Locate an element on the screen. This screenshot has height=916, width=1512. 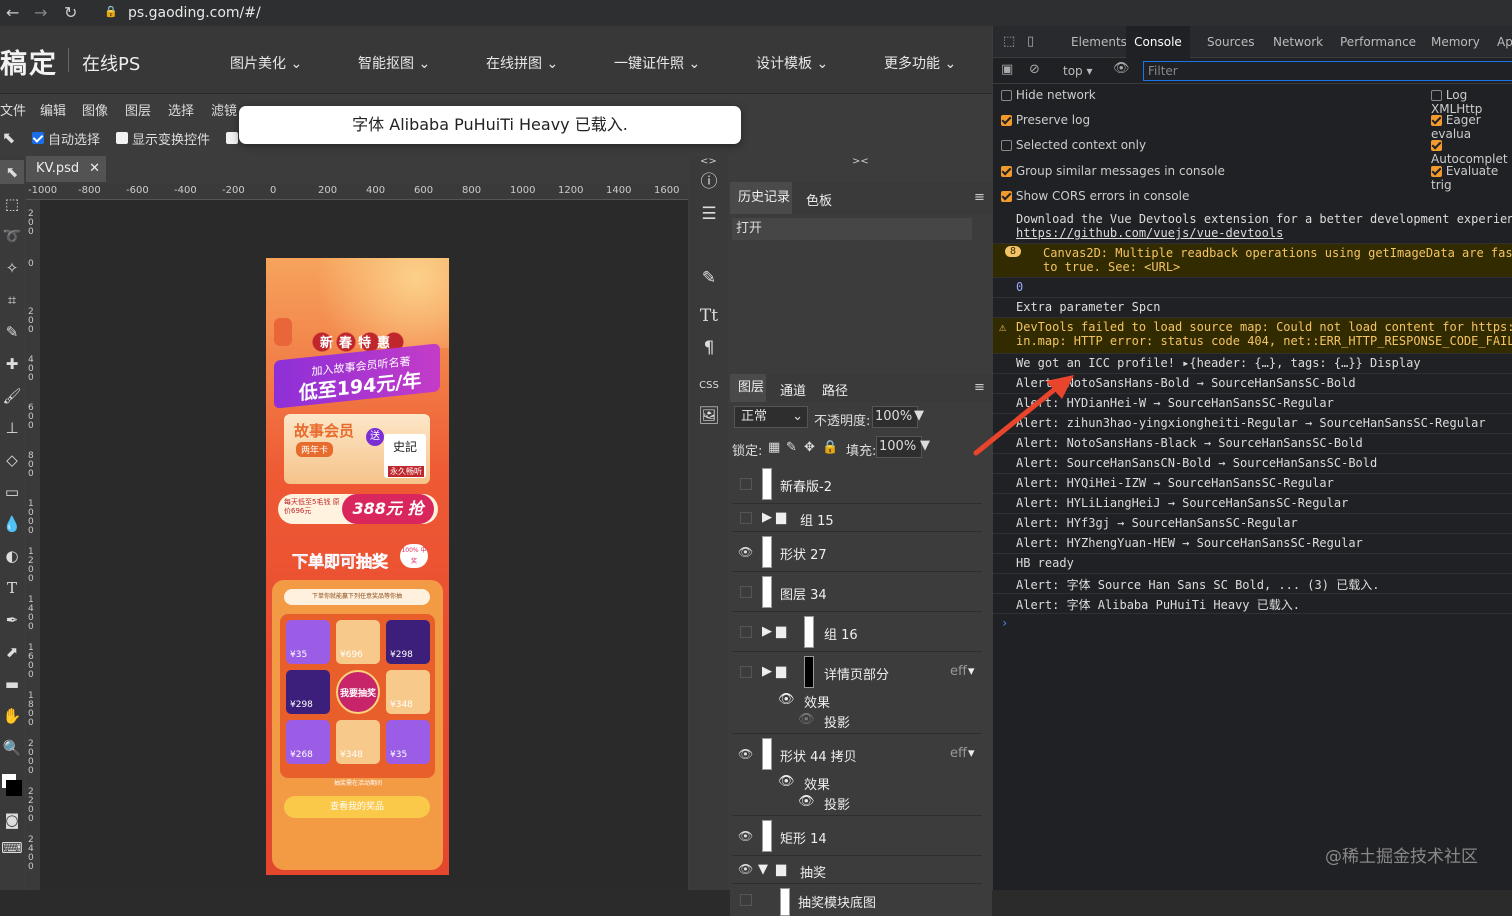
pen-tool-icon: ✒ is located at coordinates (12, 620).